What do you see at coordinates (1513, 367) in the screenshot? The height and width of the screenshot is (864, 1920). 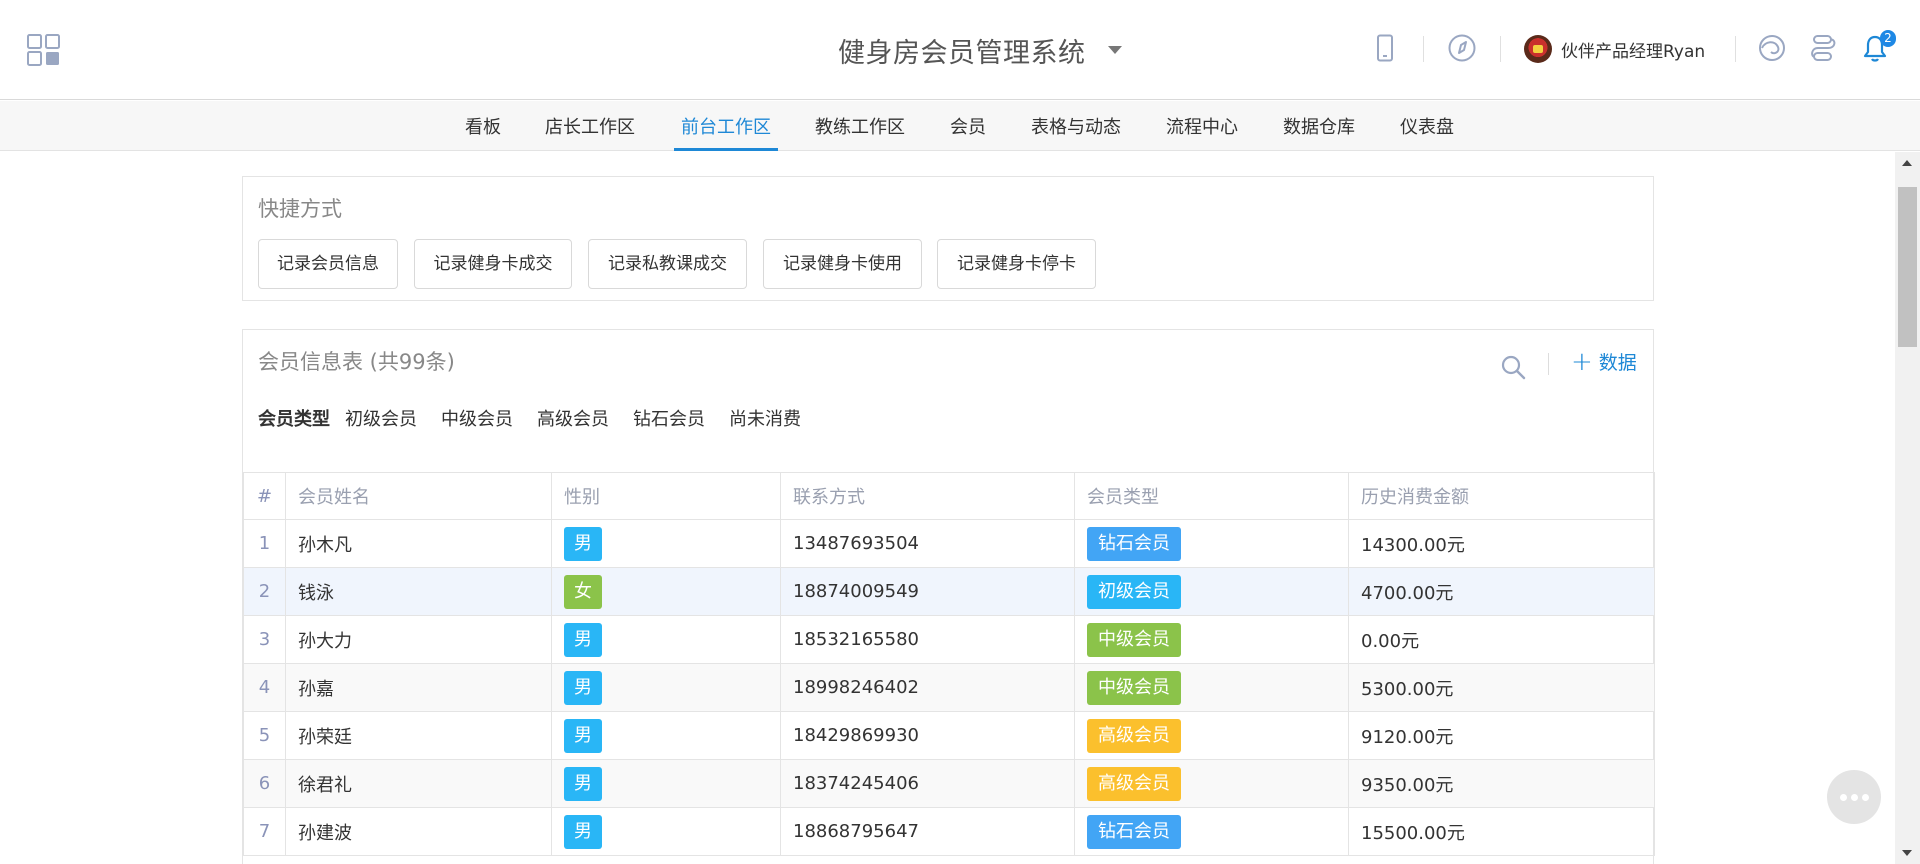 I see `search-icon` at bounding box center [1513, 367].